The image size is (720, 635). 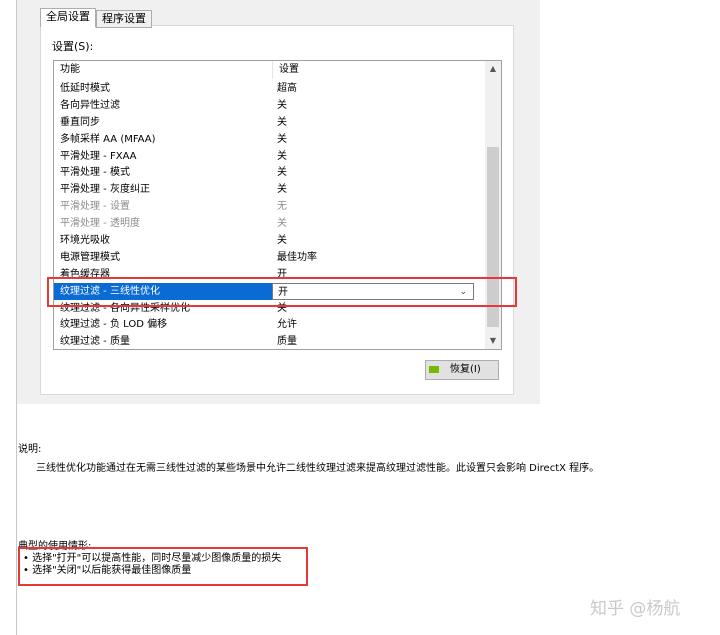 I want to click on restore-button: 恢复(I), so click(x=462, y=370).